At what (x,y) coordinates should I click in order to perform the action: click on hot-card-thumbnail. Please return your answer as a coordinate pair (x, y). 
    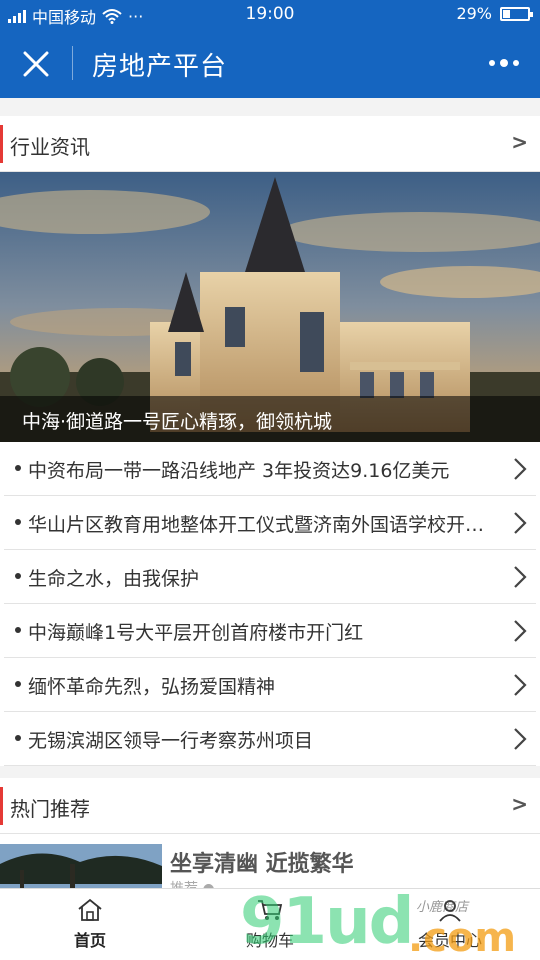
    Looking at the image, I should click on (81, 866).